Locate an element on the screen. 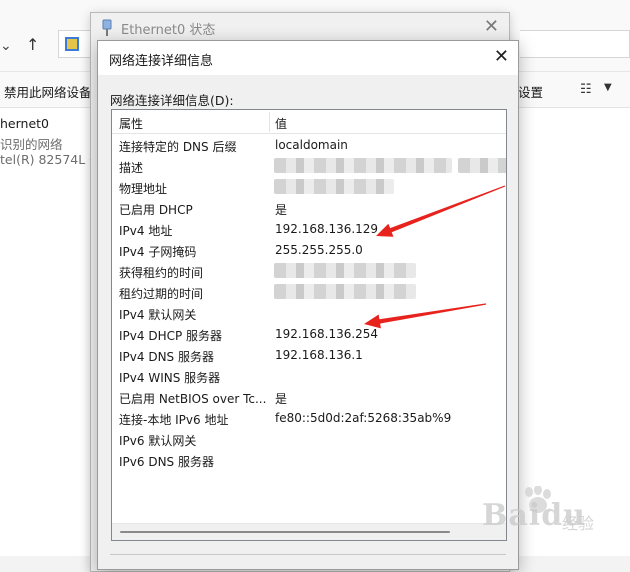 Image resolution: width=630 pixels, height=572 pixels. row-property: IPv6 DNS 服务器 is located at coordinates (166, 462).